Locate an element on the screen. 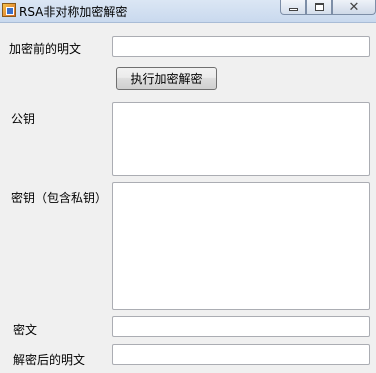  minimize-button is located at coordinates (293, 7).